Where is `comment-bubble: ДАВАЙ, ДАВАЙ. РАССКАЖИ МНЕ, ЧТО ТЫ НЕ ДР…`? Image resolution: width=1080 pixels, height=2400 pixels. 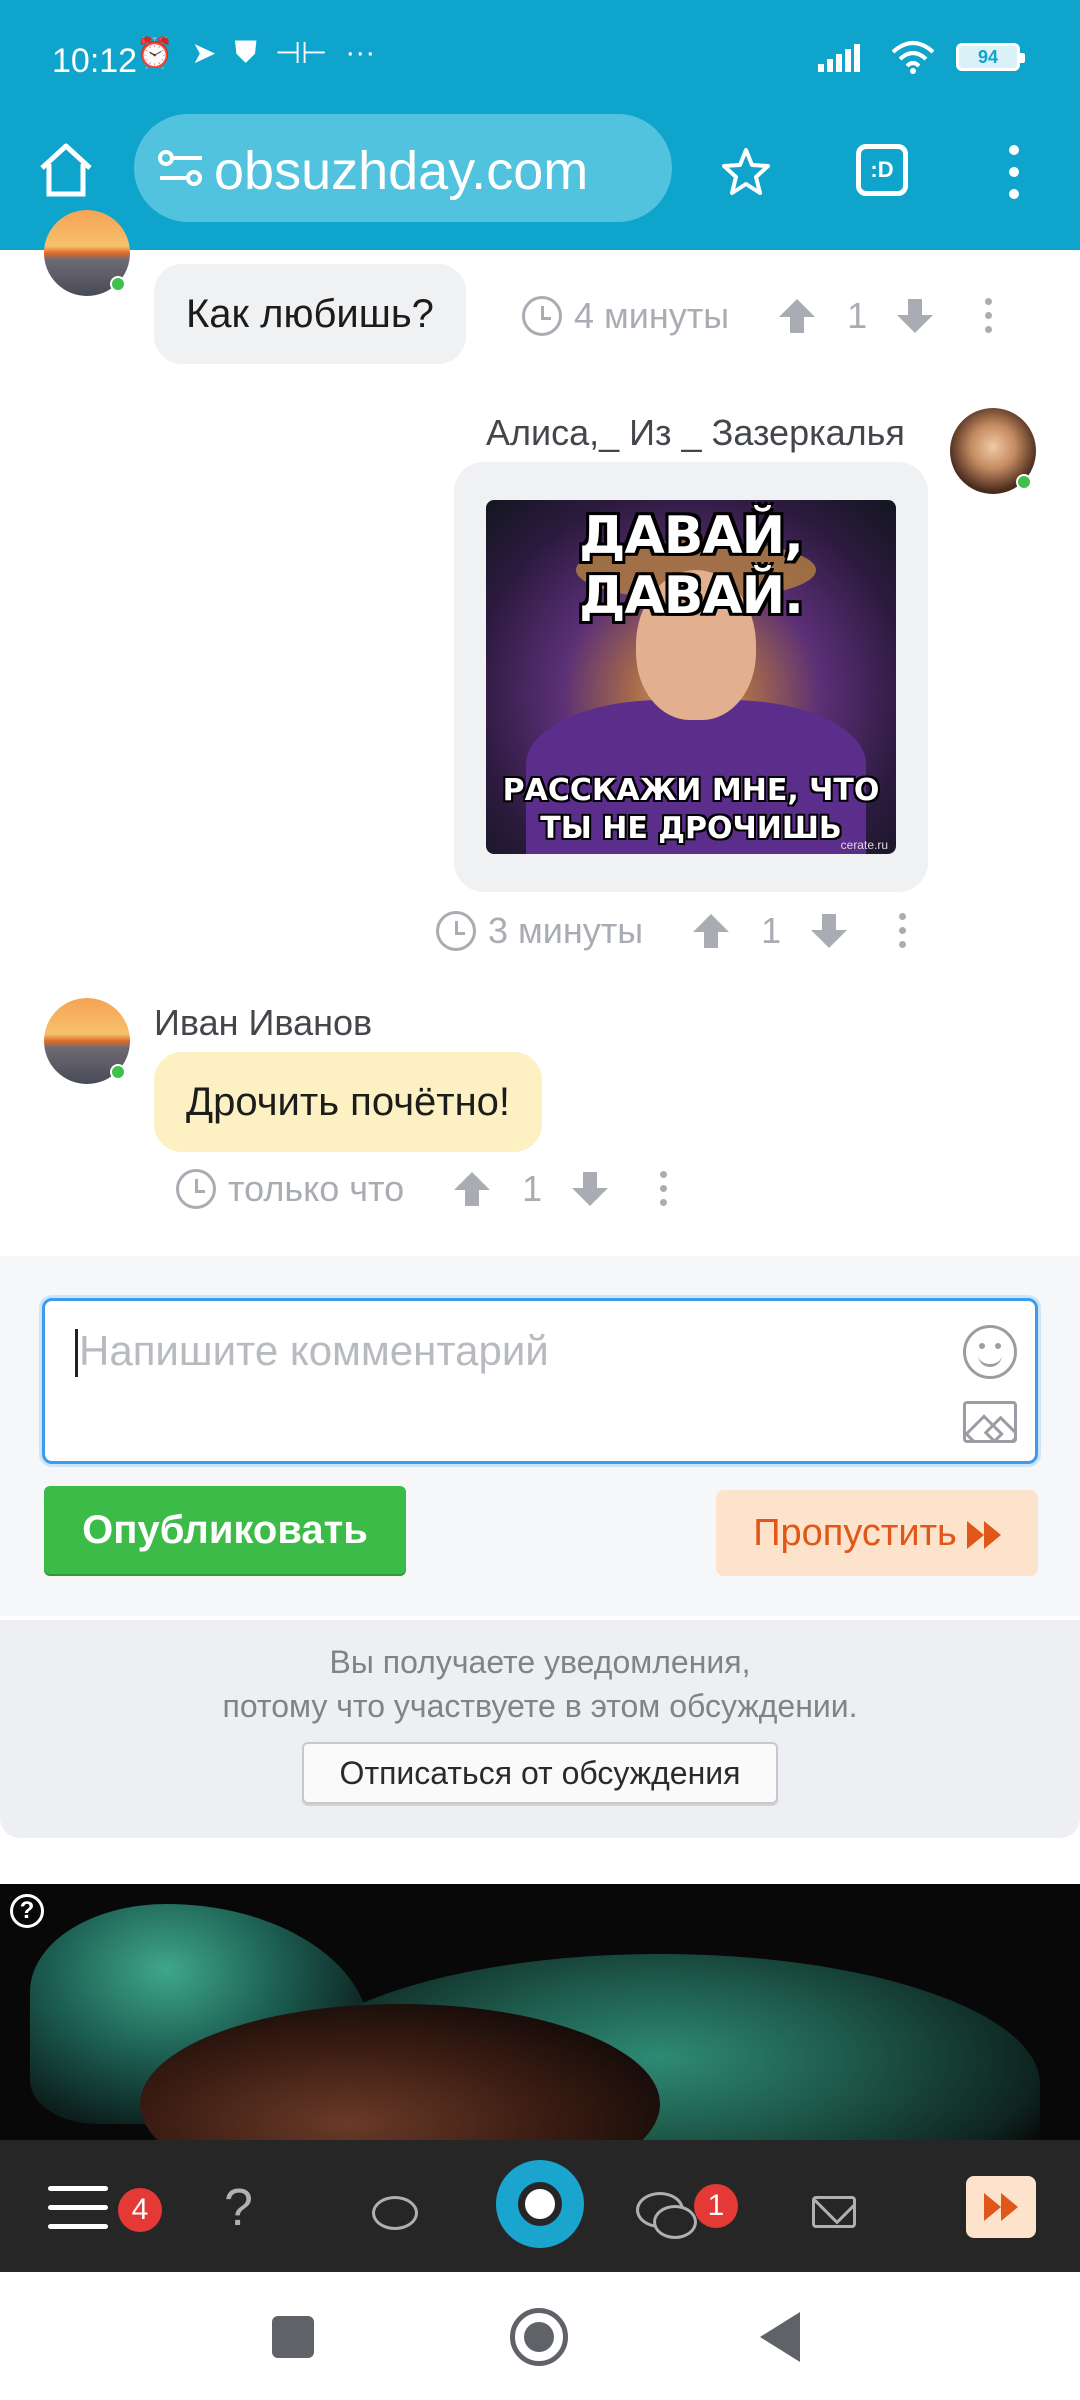
comment-bubble: ДАВАЙ, ДАВАЙ. РАССКАЖИ МНЕ, ЧТО ТЫ НЕ ДР… is located at coordinates (691, 677).